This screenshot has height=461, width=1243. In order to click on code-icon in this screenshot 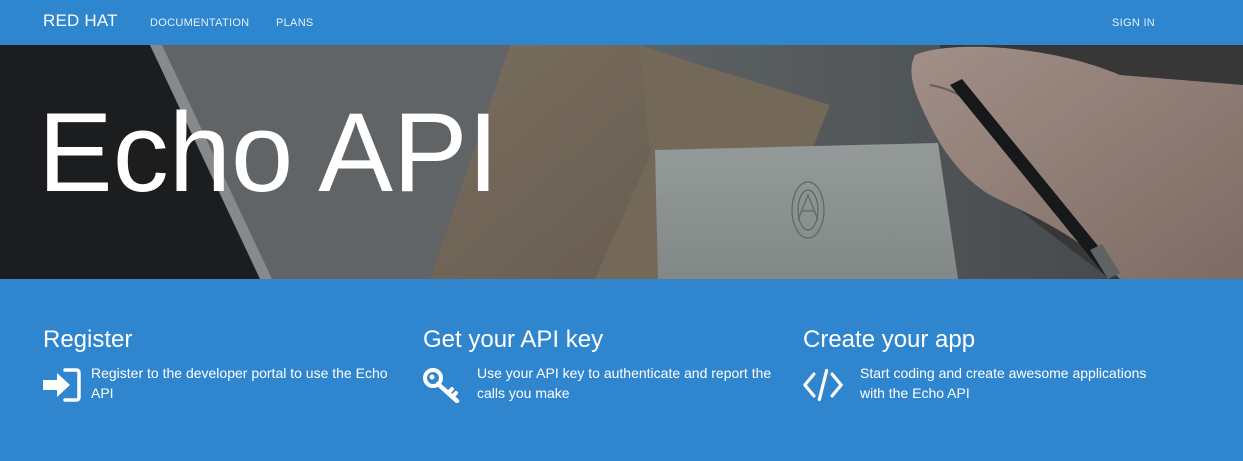, I will do `click(823, 385)`.